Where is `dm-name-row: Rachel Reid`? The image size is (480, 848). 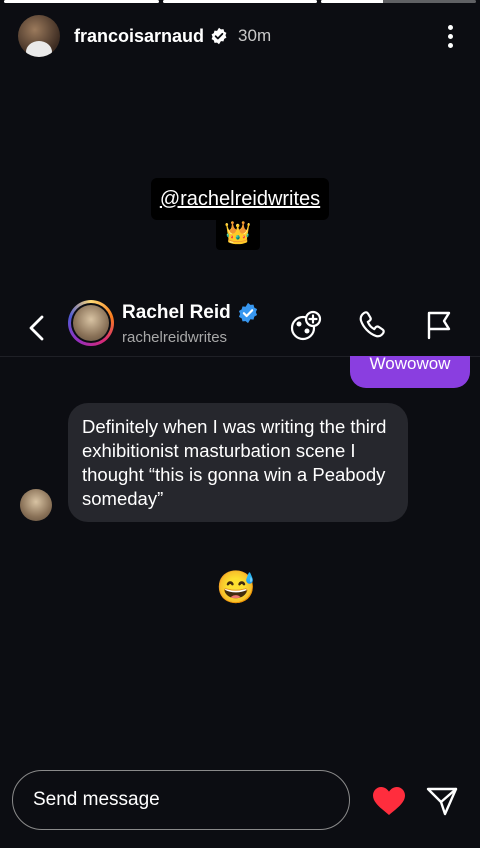 dm-name-row: Rachel Reid is located at coordinates (190, 313).